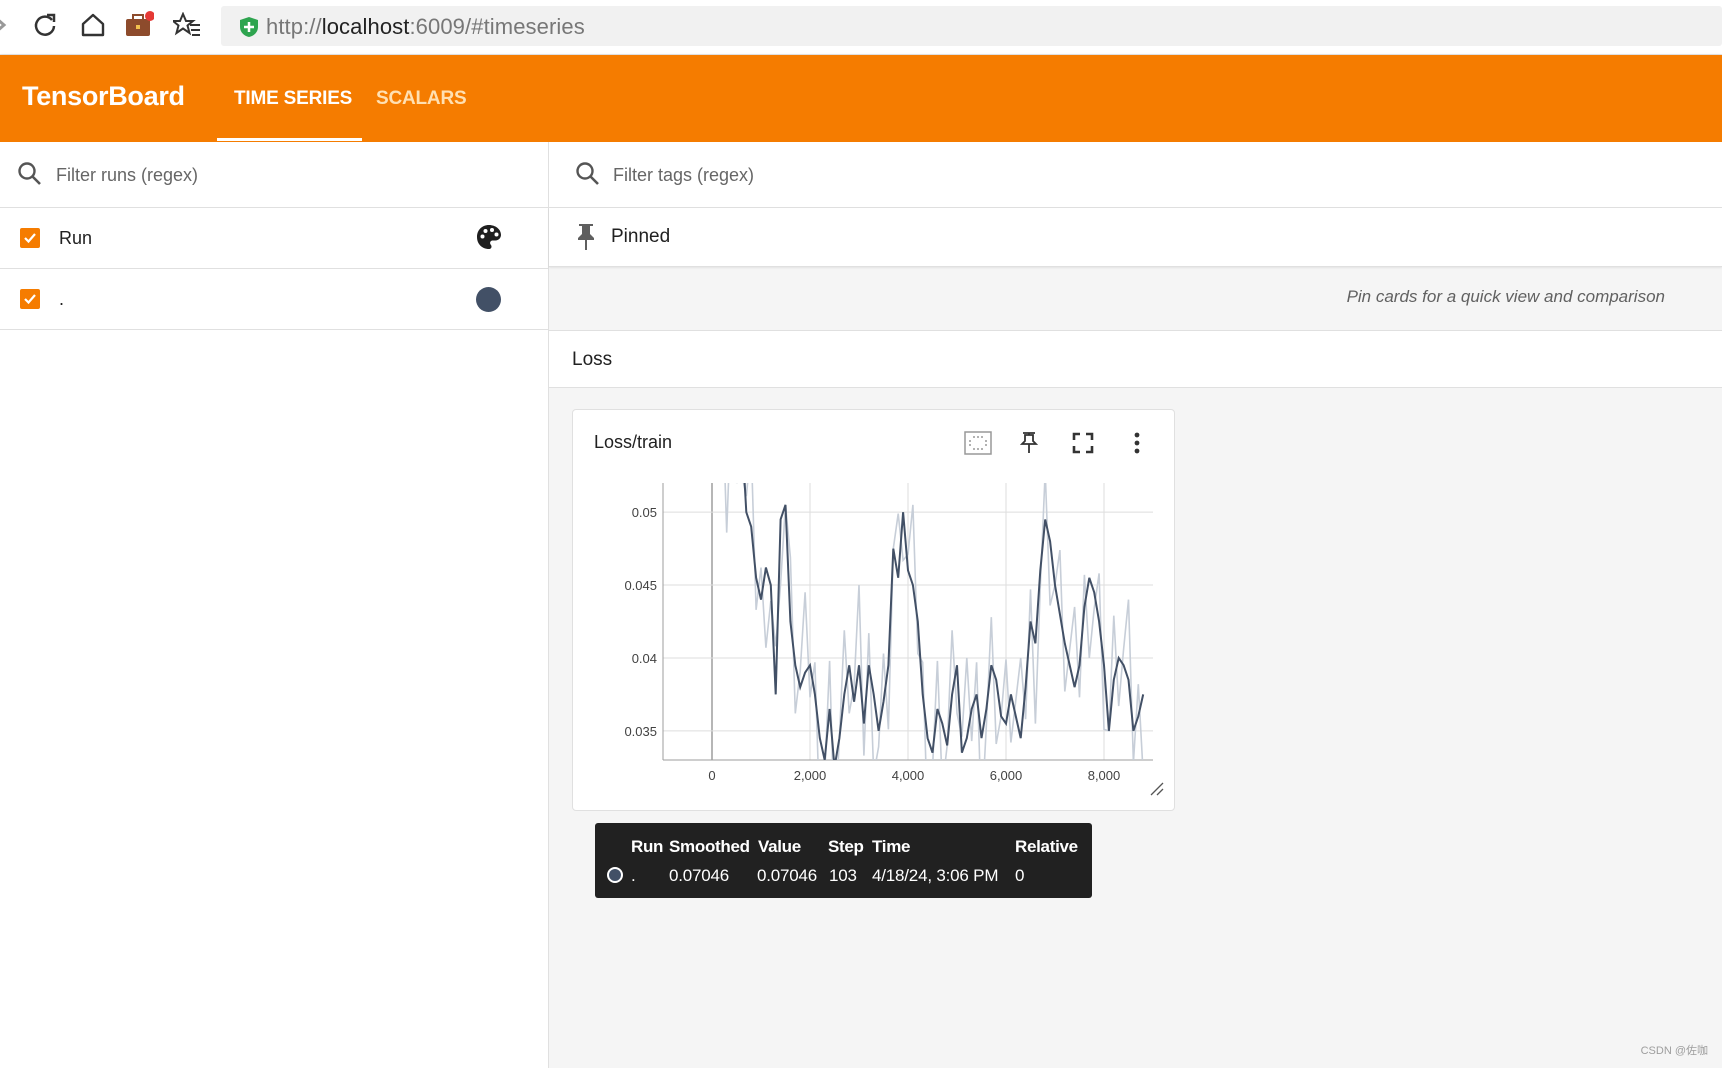 The image size is (1722, 1068). Describe the element at coordinates (1137, 443) in the screenshot. I see `more-options-icon` at that location.